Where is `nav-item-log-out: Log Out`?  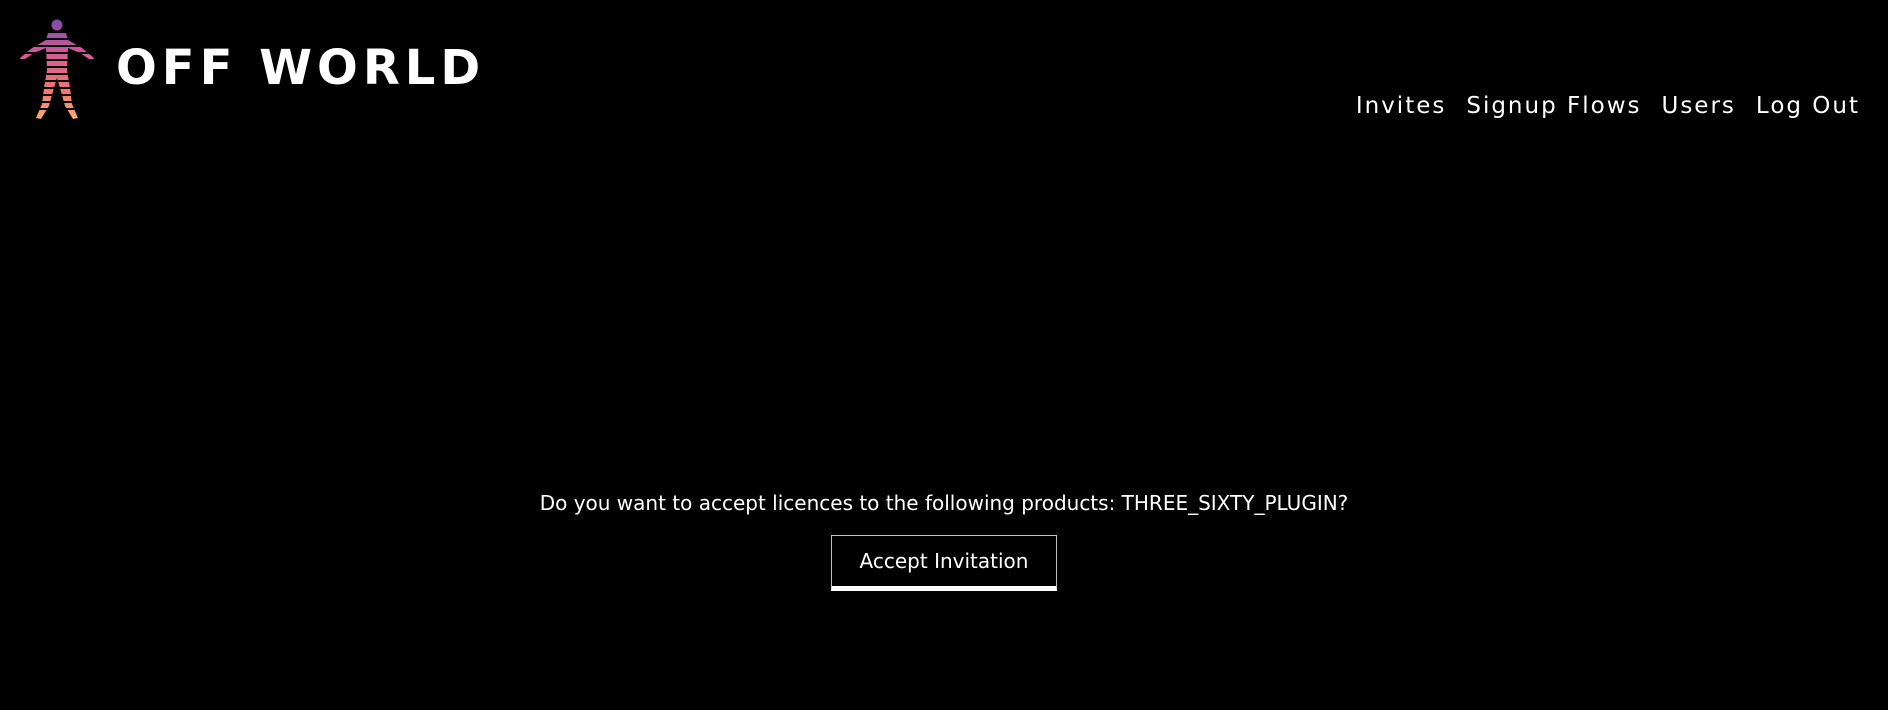 nav-item-log-out: Log Out is located at coordinates (1808, 106).